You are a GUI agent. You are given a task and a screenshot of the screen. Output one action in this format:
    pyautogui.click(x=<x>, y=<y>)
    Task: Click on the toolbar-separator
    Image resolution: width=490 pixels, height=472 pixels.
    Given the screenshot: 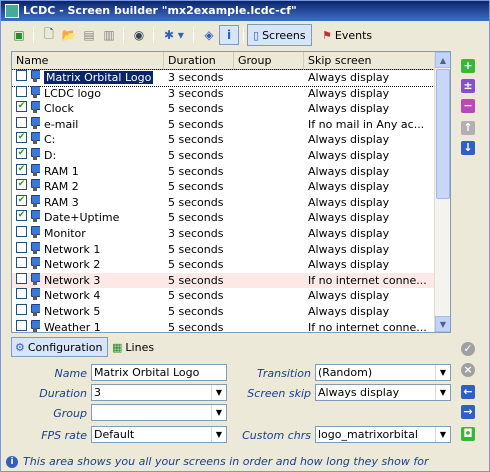 What is the action you would take?
    pyautogui.click(x=243, y=35)
    